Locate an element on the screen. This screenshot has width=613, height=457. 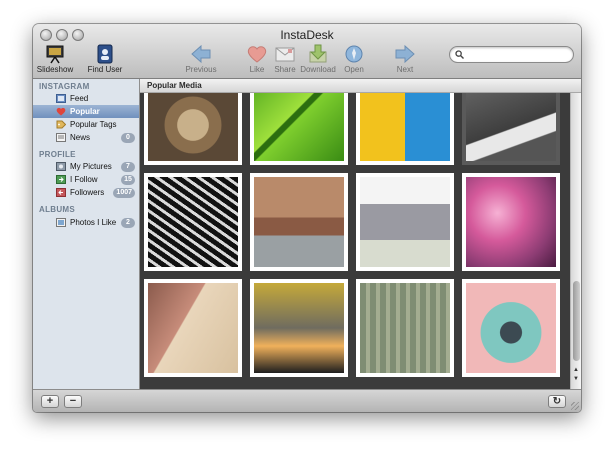
count-badge: 0 is located at coordinates (128, 138).